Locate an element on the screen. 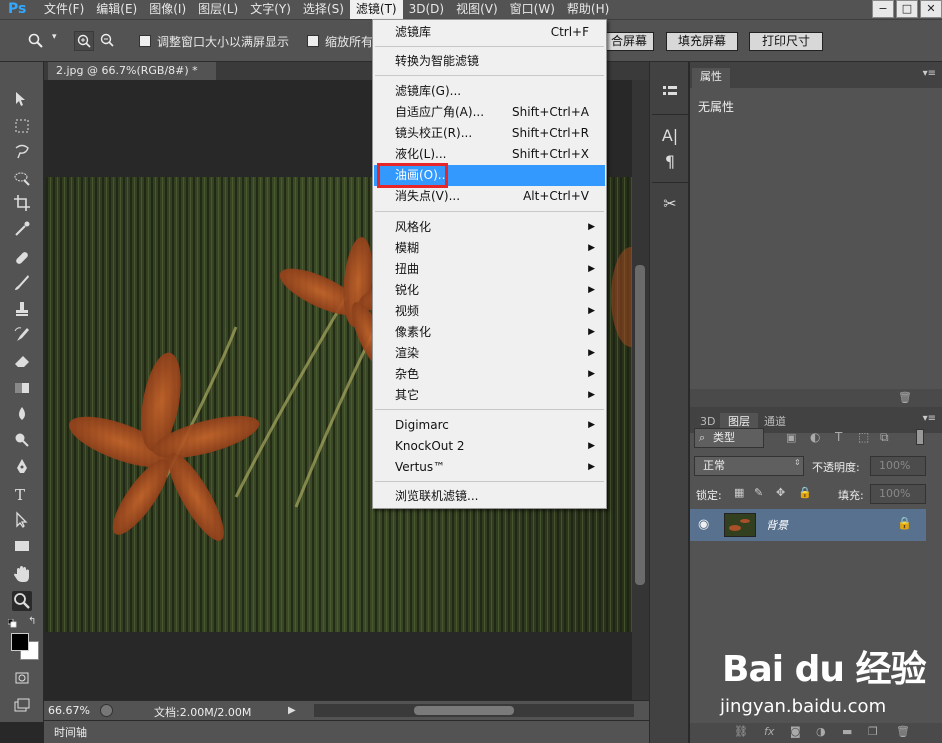 The image size is (942, 743). pen-tool-icon is located at coordinates (22, 467).